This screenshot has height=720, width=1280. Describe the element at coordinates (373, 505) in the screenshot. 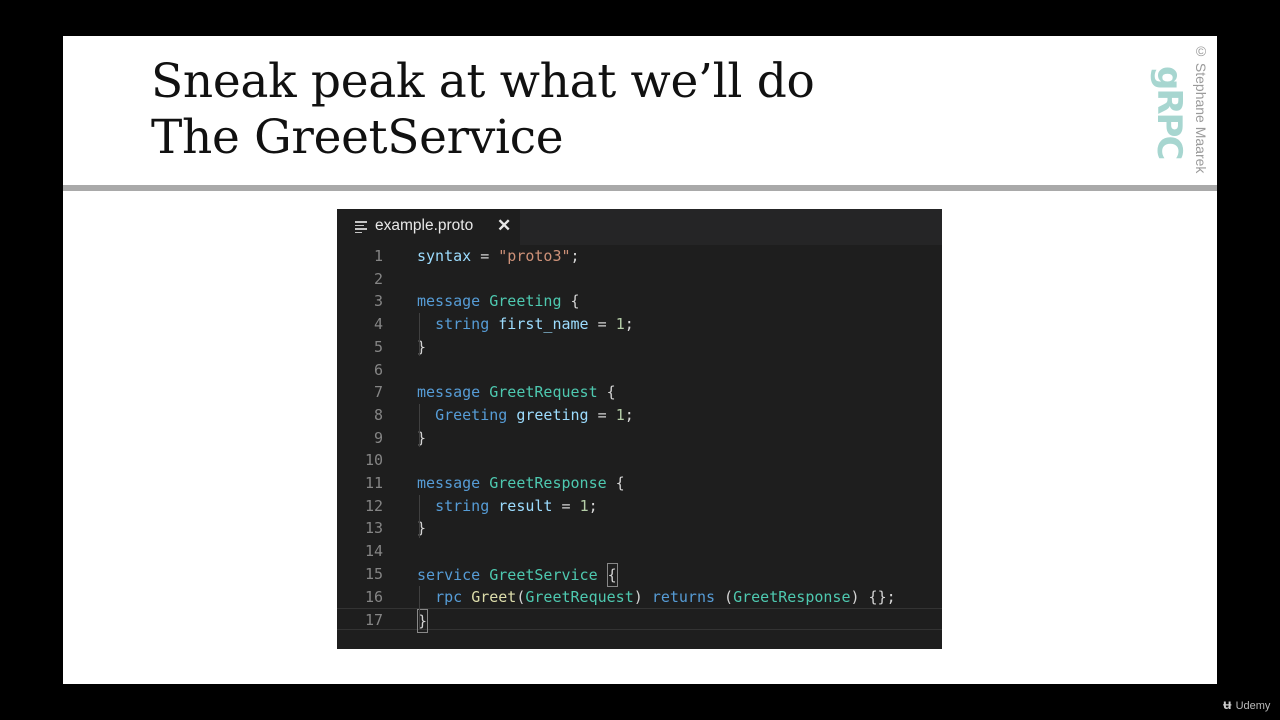

I see `line-number: 12` at that location.